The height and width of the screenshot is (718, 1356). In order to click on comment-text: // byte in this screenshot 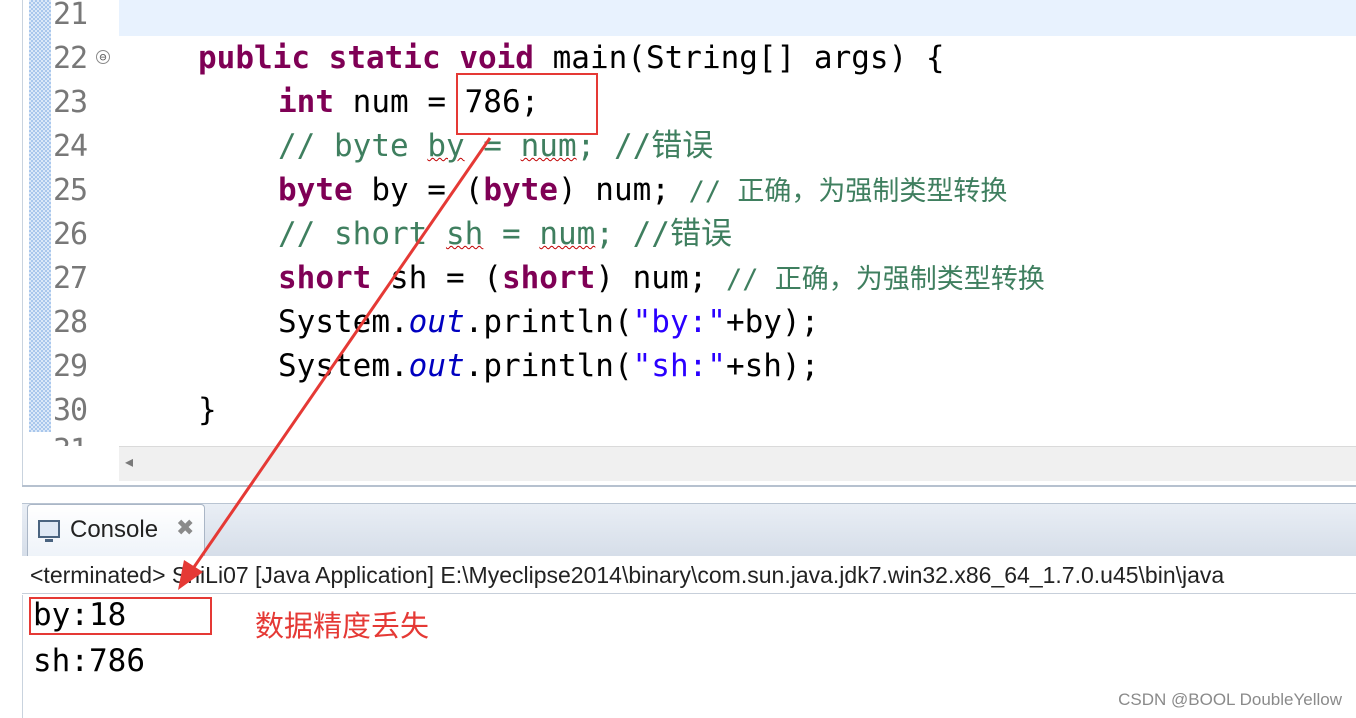, I will do `click(353, 146)`.